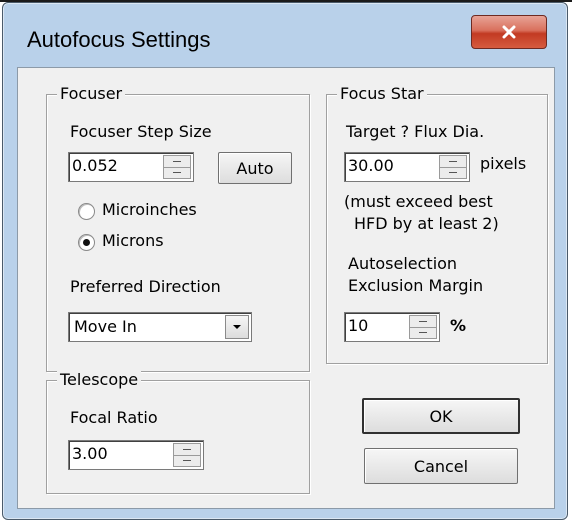 The width and height of the screenshot is (572, 524). I want to click on radio-selected-dot, so click(86, 242).